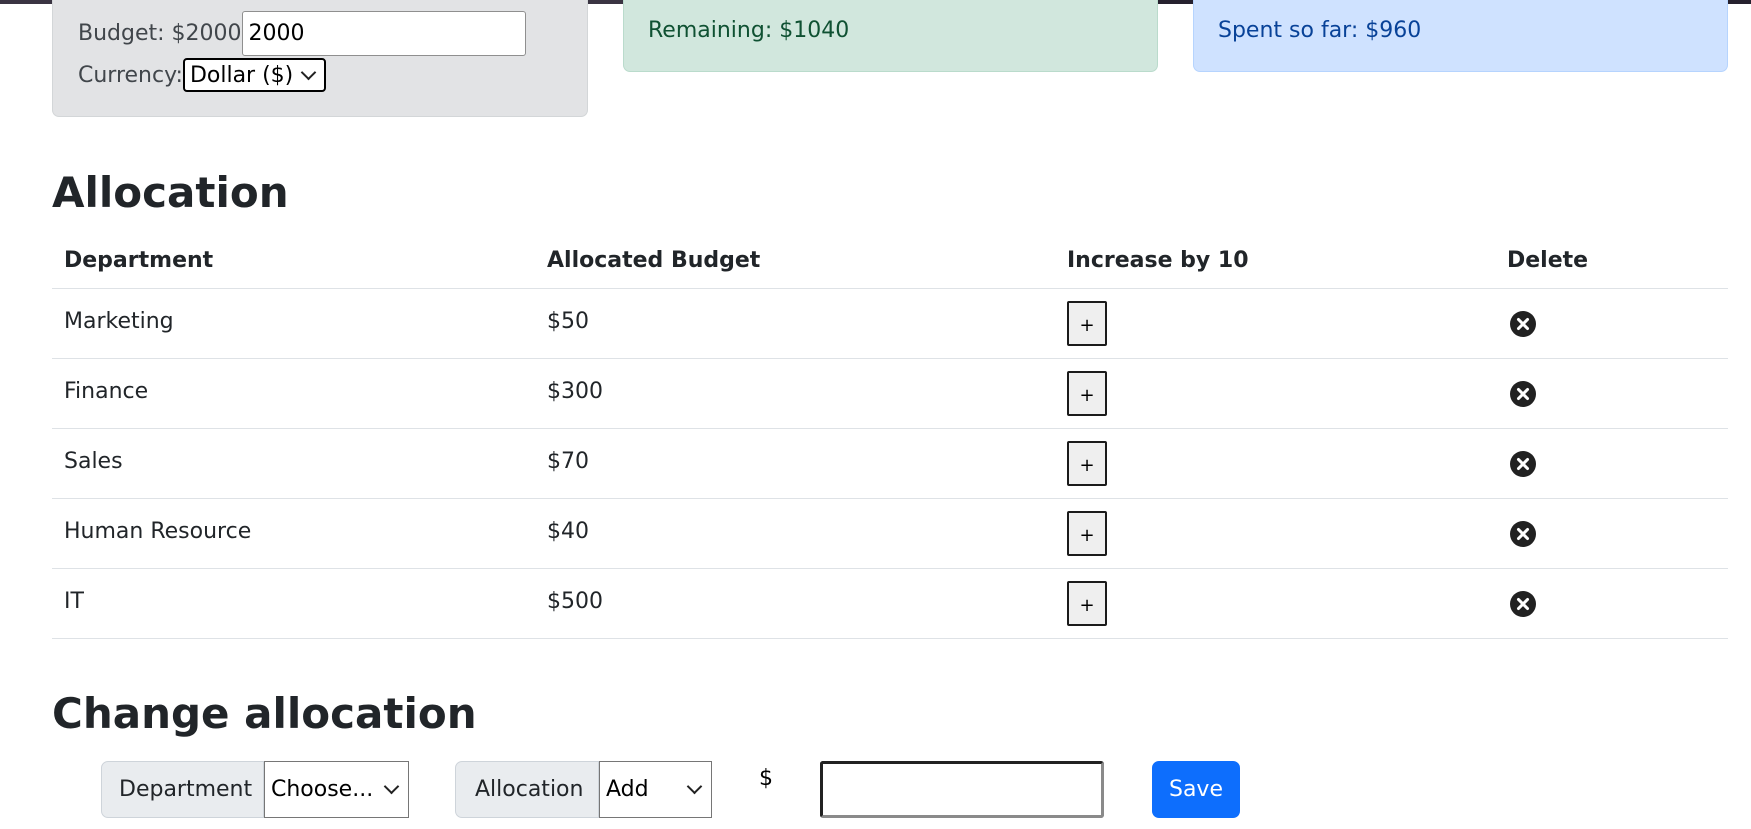 The image size is (1751, 829). What do you see at coordinates (568, 321) in the screenshot?
I see `allocated-budget: $50` at bounding box center [568, 321].